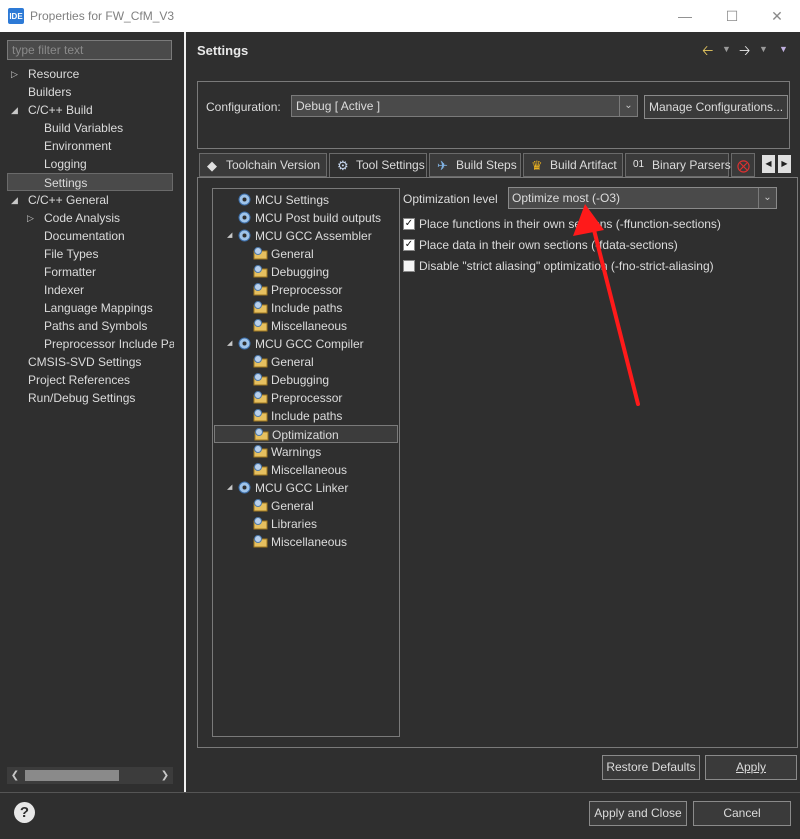 Image resolution: width=800 pixels, height=839 pixels. Describe the element at coordinates (307, 308) in the screenshot. I see `tool-tree-label: Include paths` at that location.